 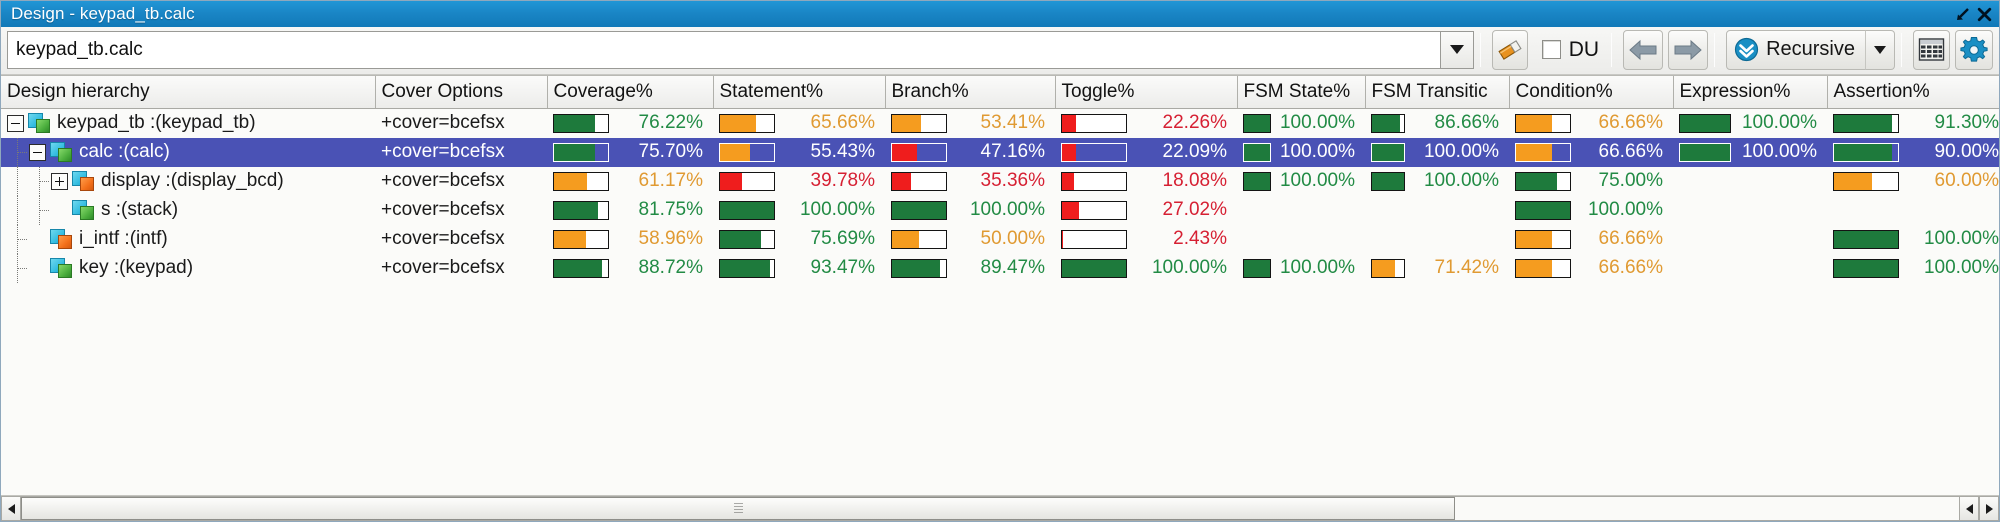 I want to click on metric-cell-statement: 100.00%, so click(x=799, y=210).